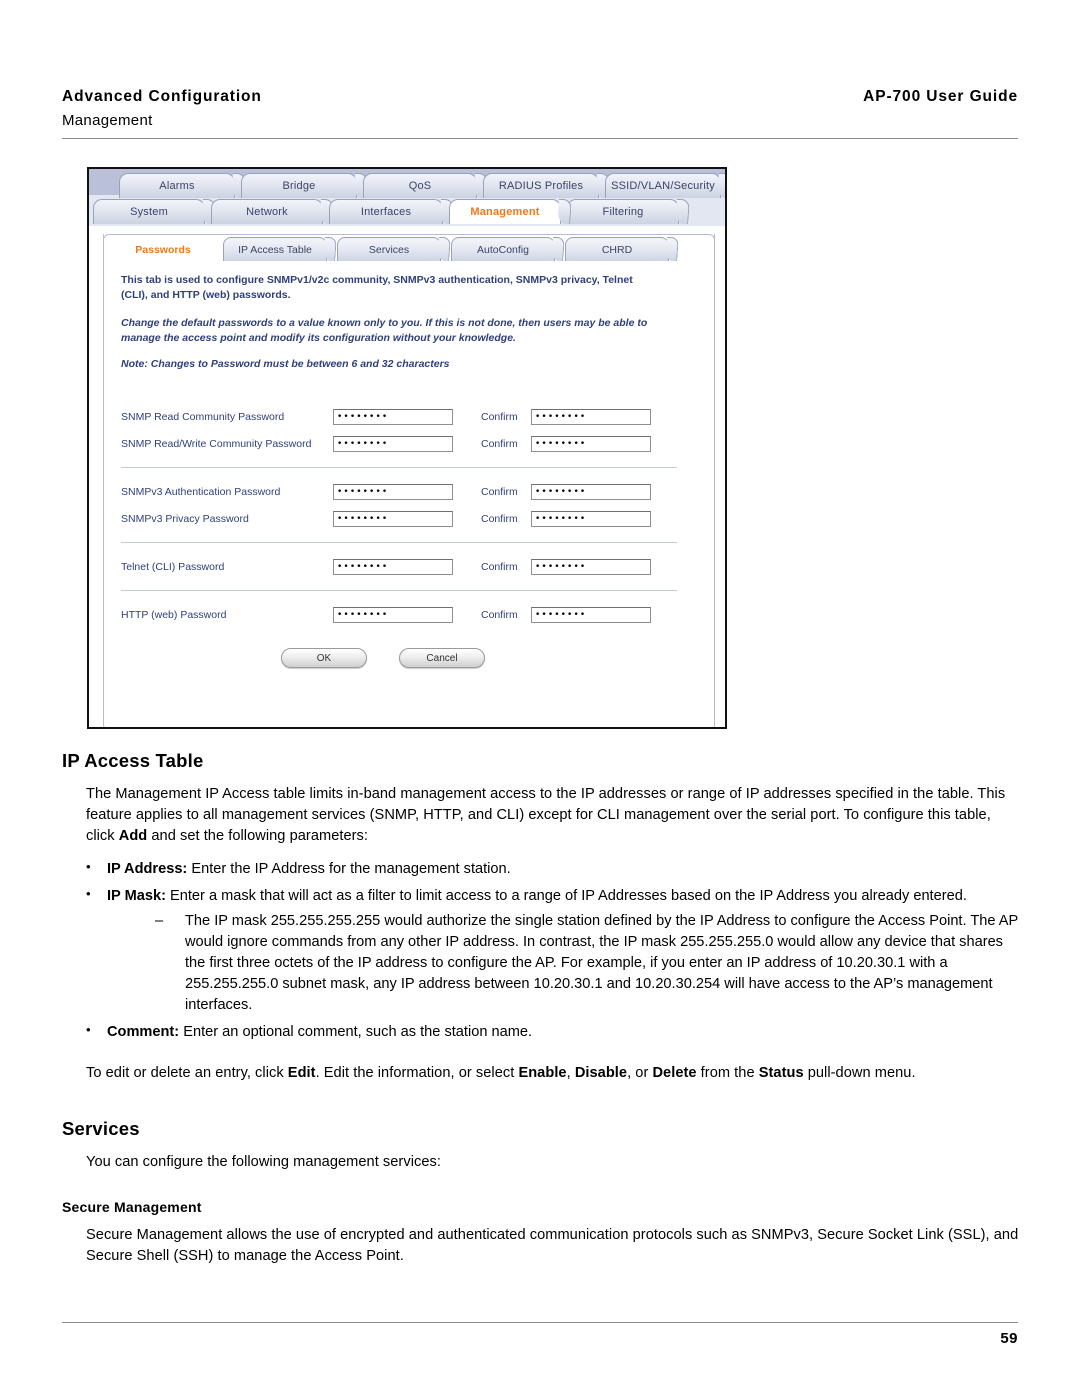 The width and height of the screenshot is (1080, 1397). I want to click on tab-filtering: Filtering, so click(628, 211).